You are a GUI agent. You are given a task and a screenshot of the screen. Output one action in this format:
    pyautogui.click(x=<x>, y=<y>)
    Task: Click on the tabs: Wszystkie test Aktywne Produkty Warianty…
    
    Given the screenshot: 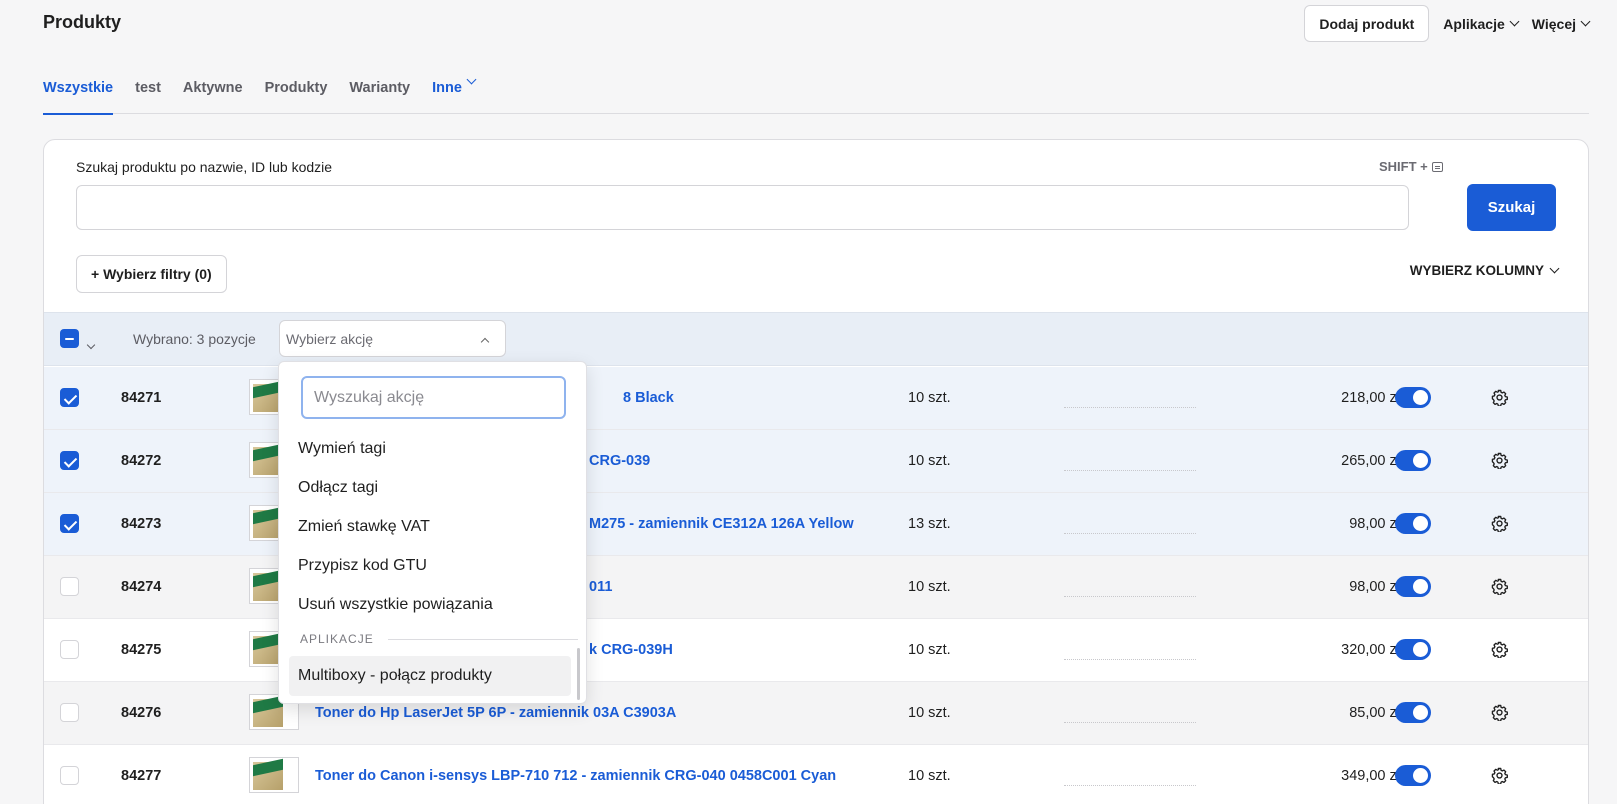 What is the action you would take?
    pyautogui.click(x=816, y=93)
    